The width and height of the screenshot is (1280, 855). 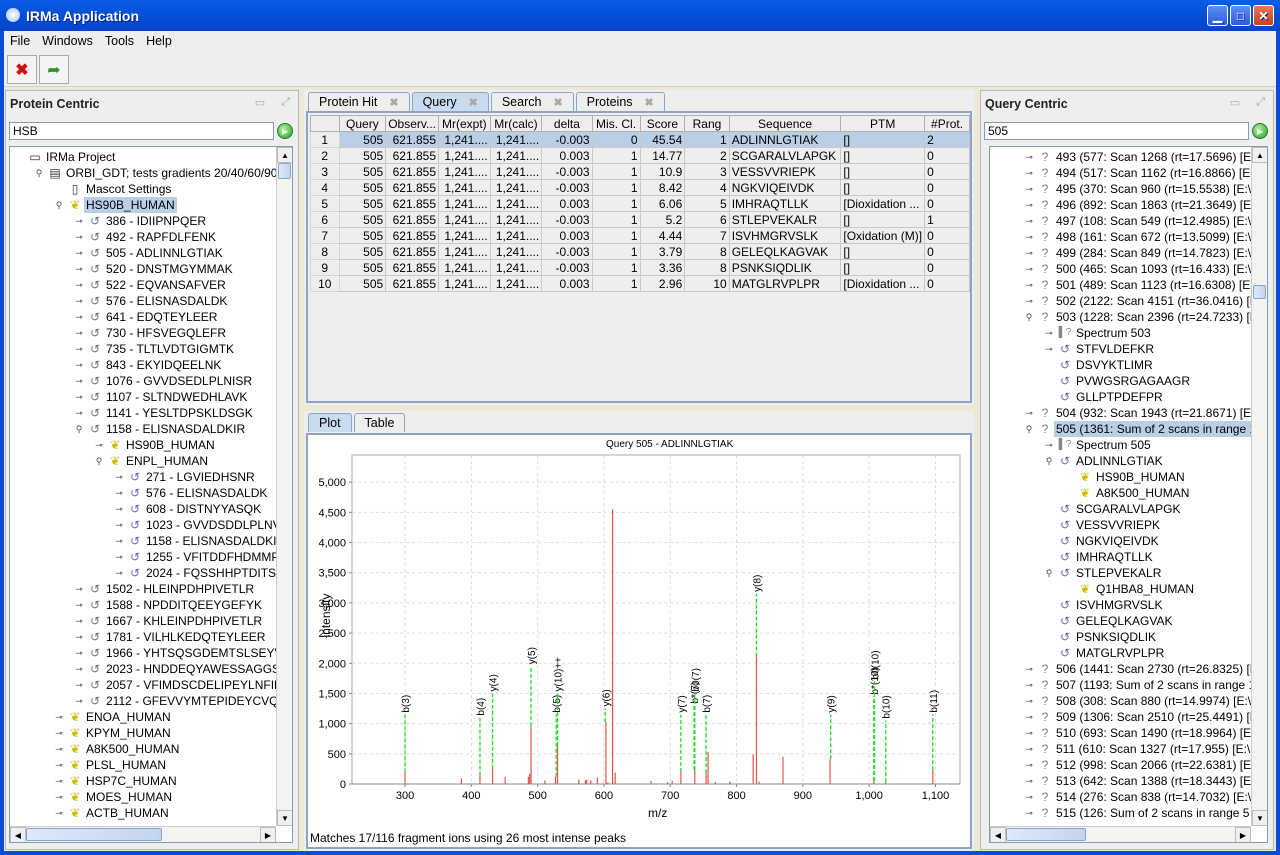 What do you see at coordinates (64, 157) in the screenshot?
I see `tree-node: ▭ IRMa Project` at bounding box center [64, 157].